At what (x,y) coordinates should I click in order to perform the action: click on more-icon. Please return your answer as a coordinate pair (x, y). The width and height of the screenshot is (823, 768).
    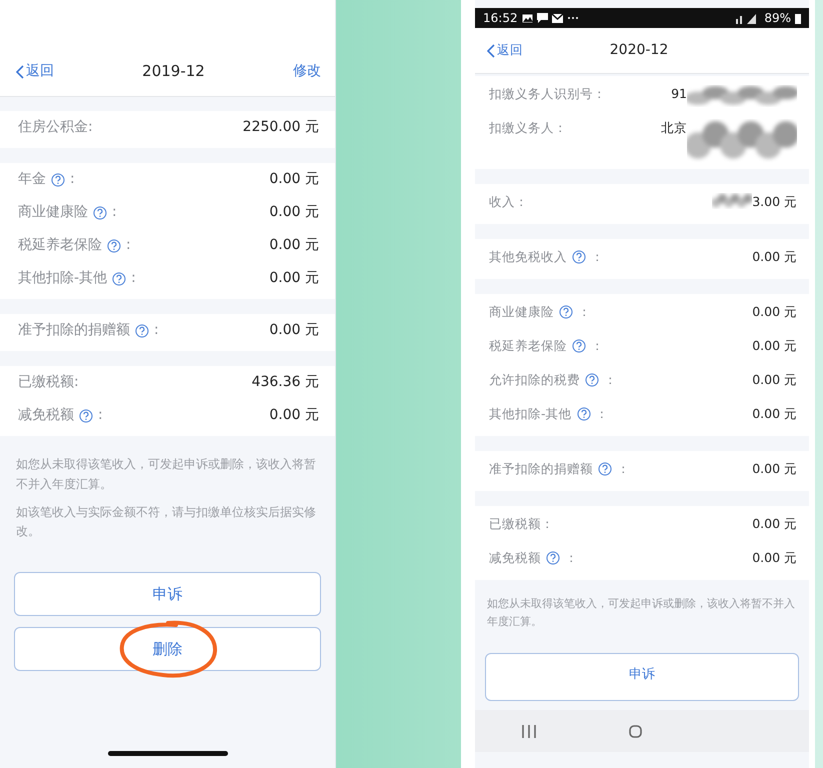
    Looking at the image, I should click on (572, 18).